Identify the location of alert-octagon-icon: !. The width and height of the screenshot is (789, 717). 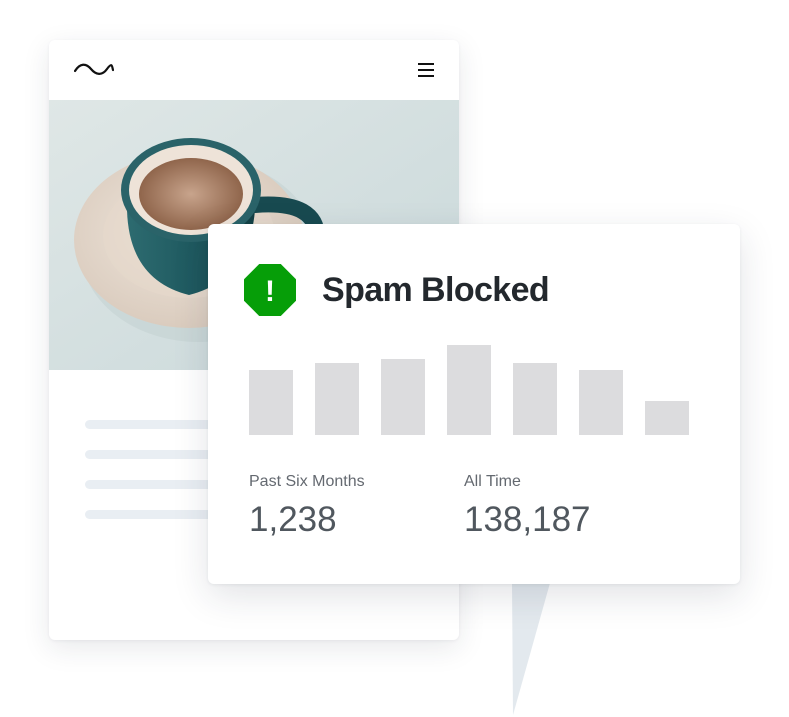
(270, 290).